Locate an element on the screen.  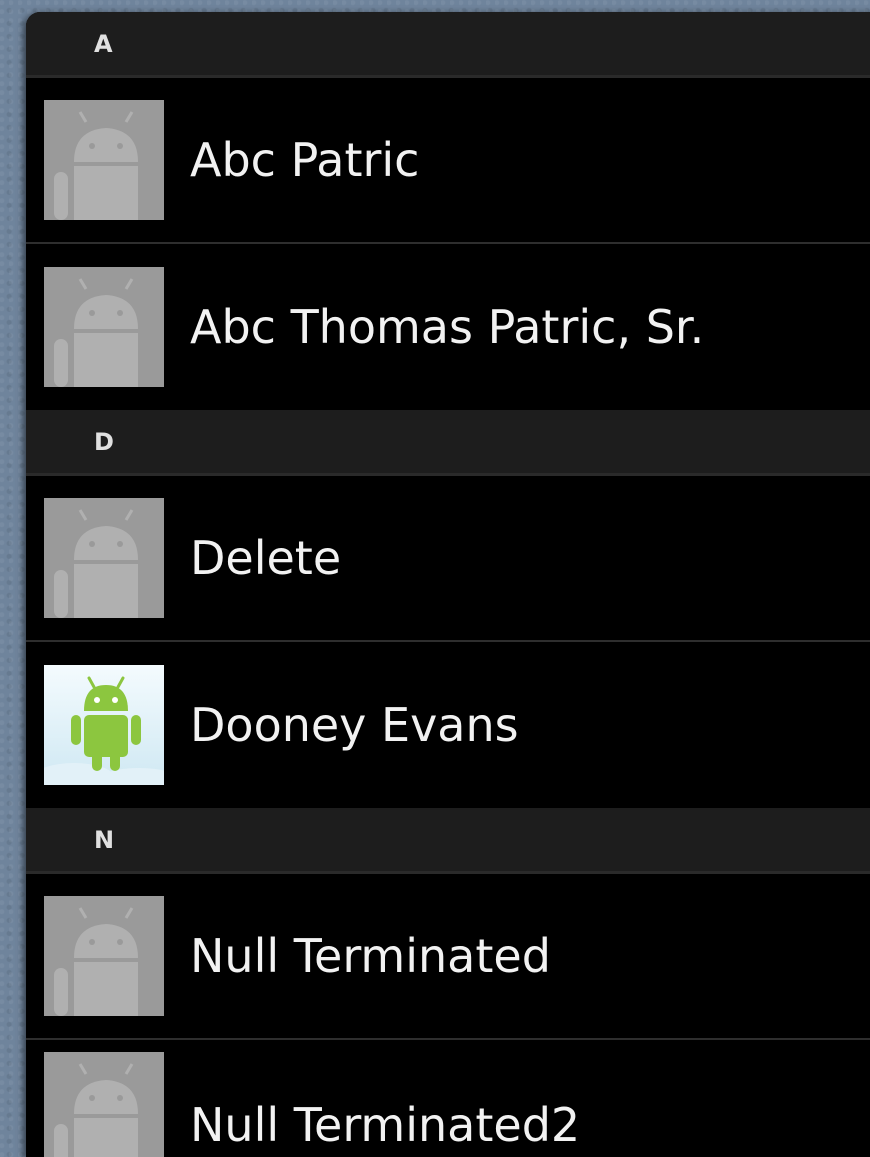
contact-name: Dooney Evans is located at coordinates (354, 725).